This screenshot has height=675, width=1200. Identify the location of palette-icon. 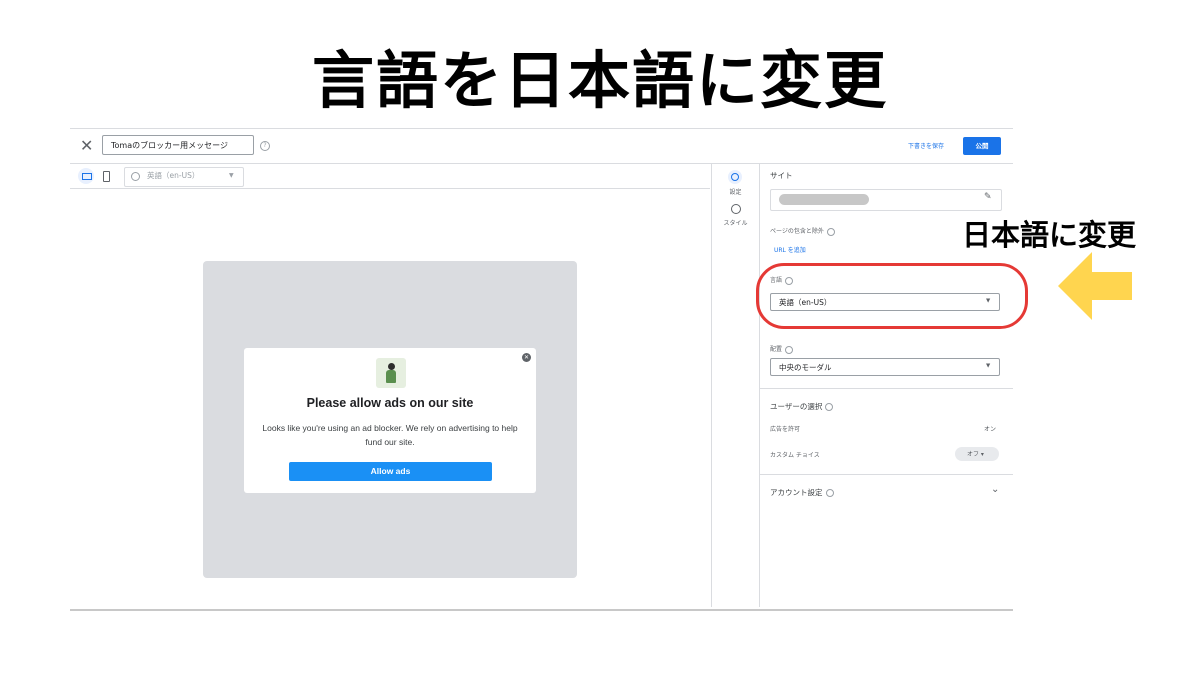
(736, 209).